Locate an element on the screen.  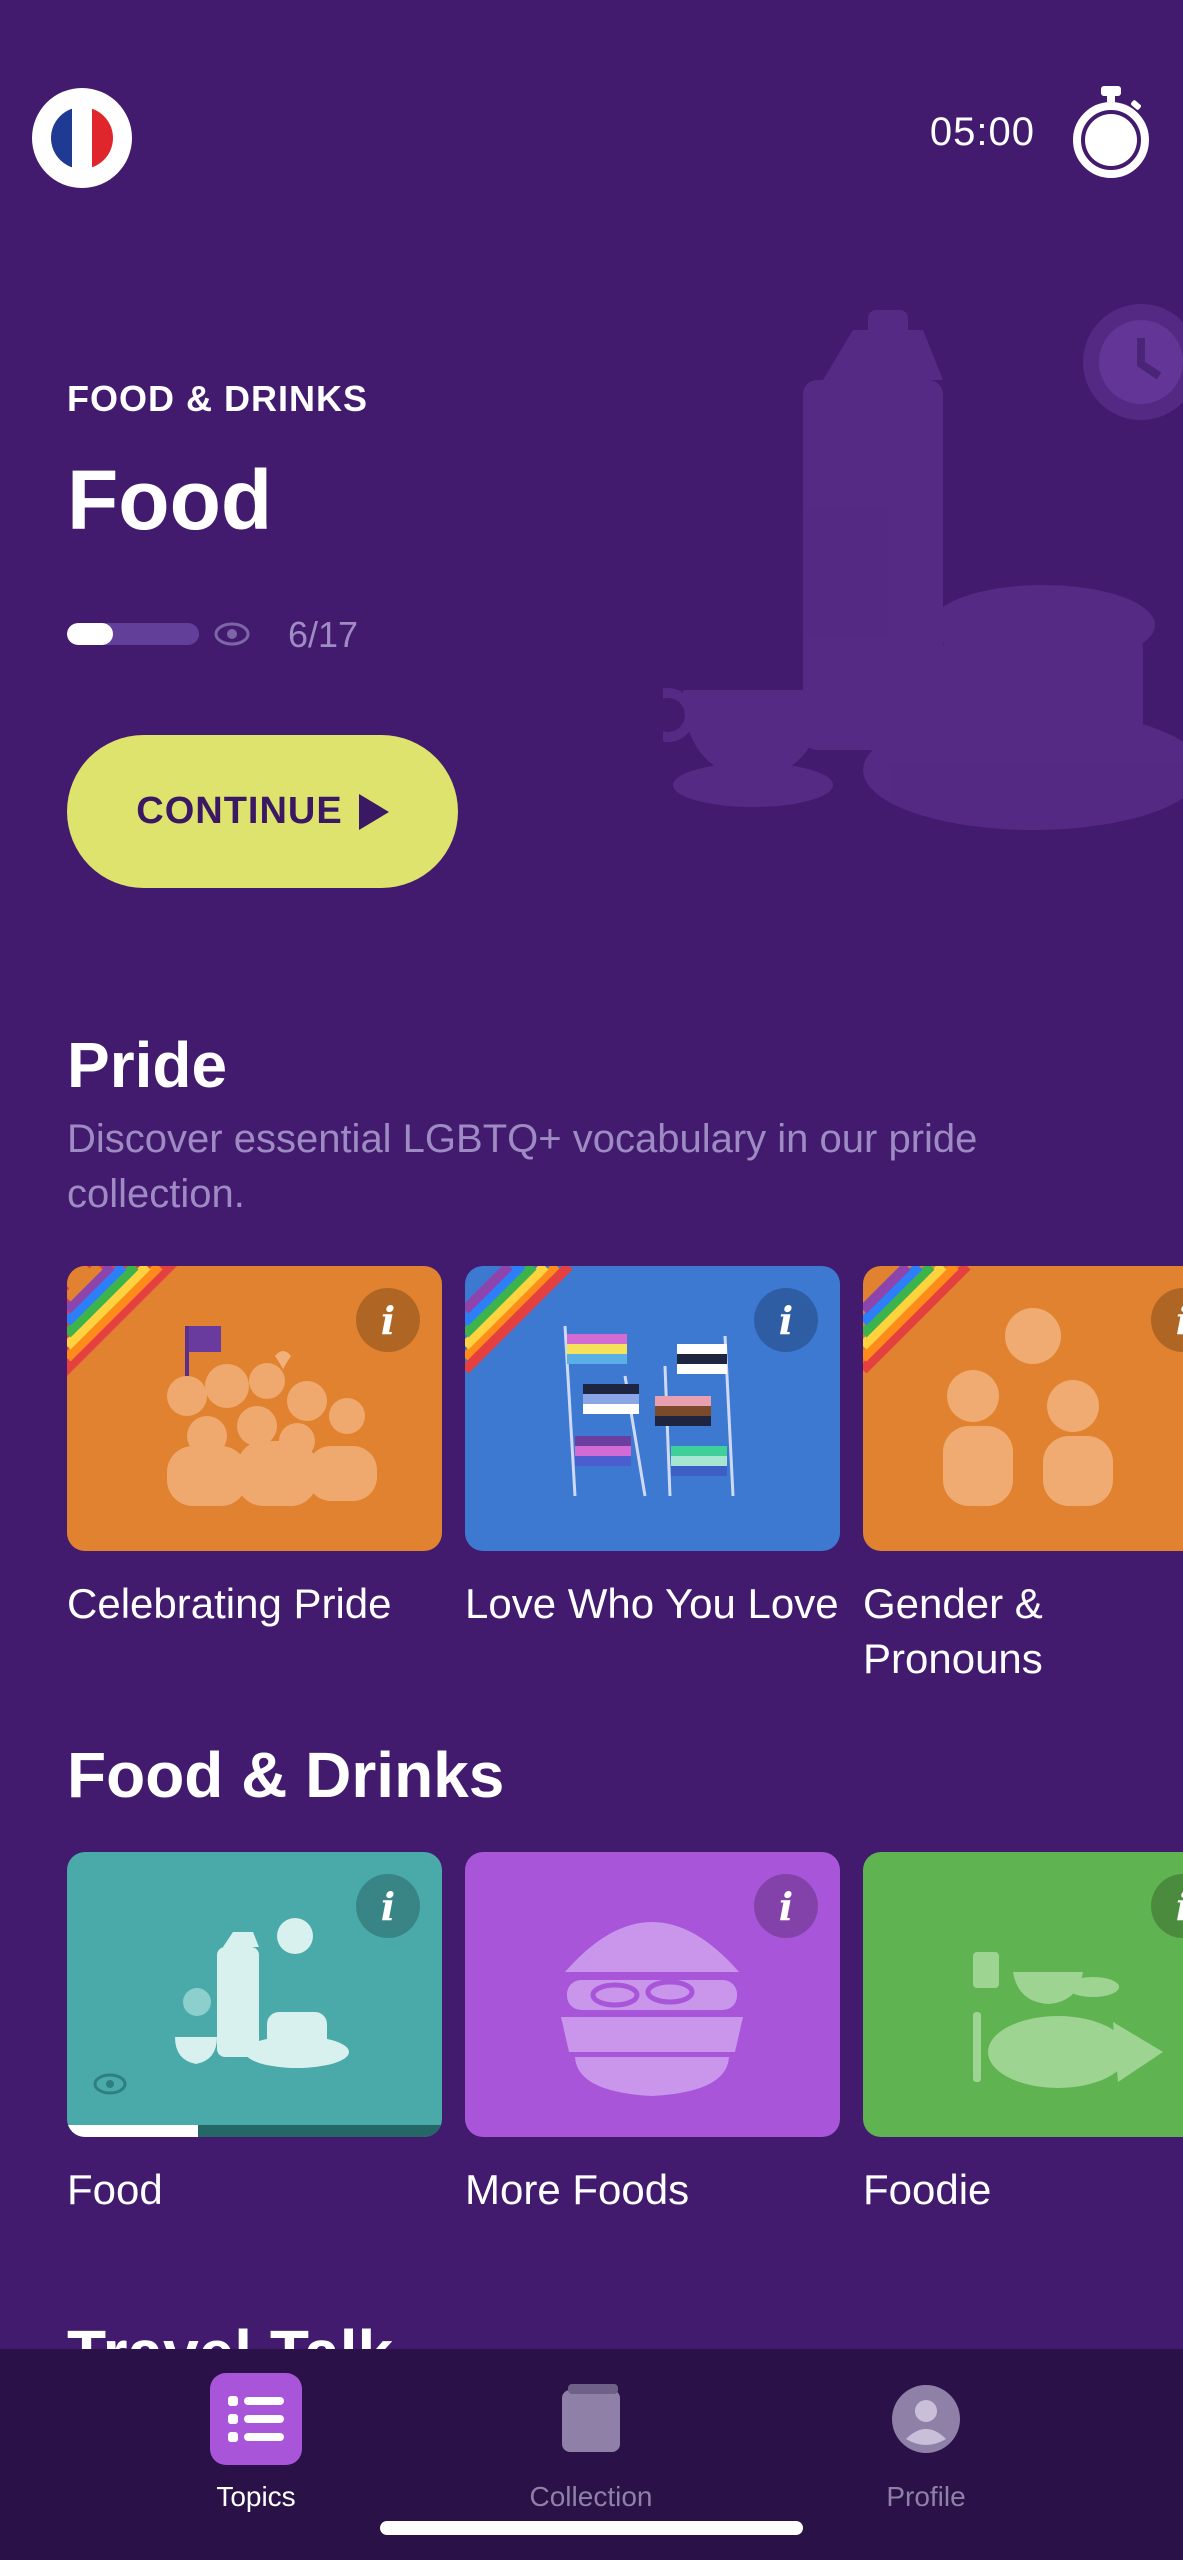
card-label: Gender & Pronouns is located at coordinates (953, 1631).